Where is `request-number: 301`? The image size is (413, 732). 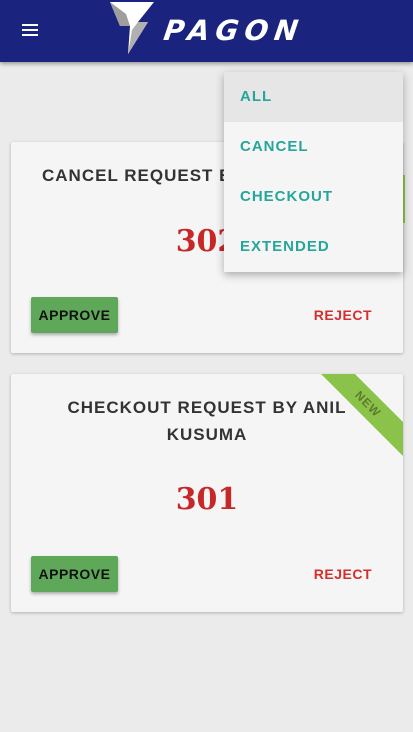 request-number: 301 is located at coordinates (207, 499).